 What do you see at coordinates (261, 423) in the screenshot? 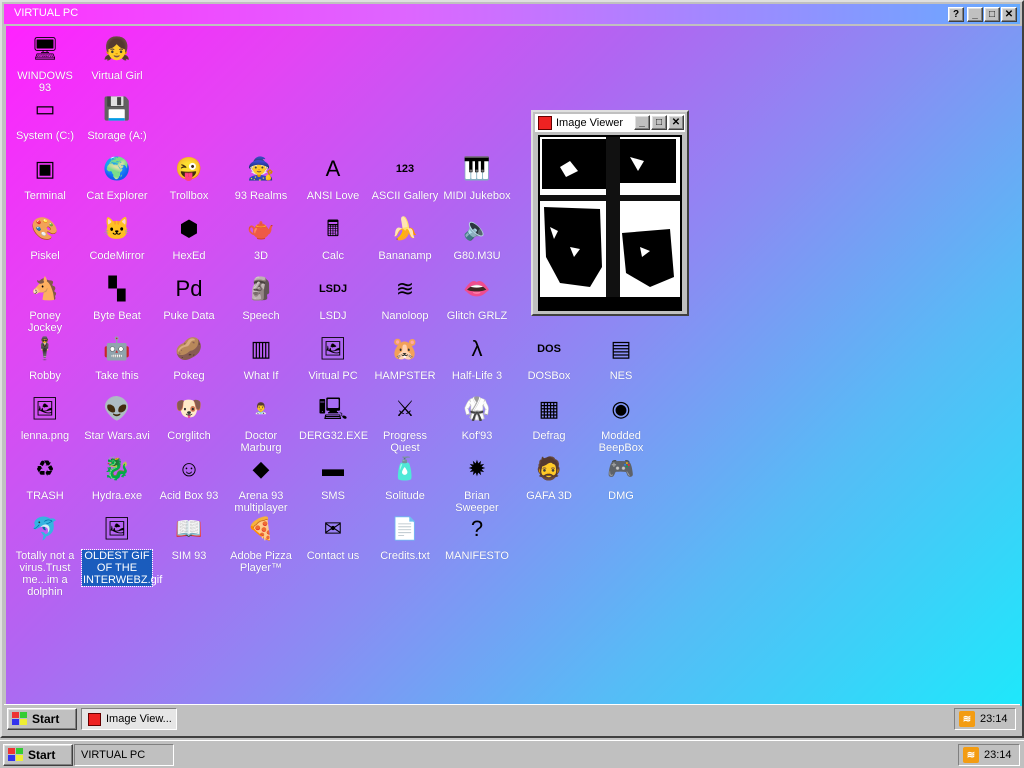
I see `desktop-icon-doctor-marburg: 👨‍⚕ Doctor Marburg` at bounding box center [261, 423].